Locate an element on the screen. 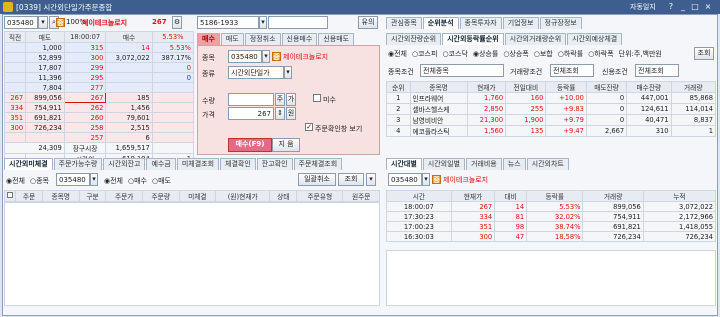 The image size is (720, 317). table-row: 18:00:07 267 14 5.53% 899,056 3,072,022 is located at coordinates (551, 206).